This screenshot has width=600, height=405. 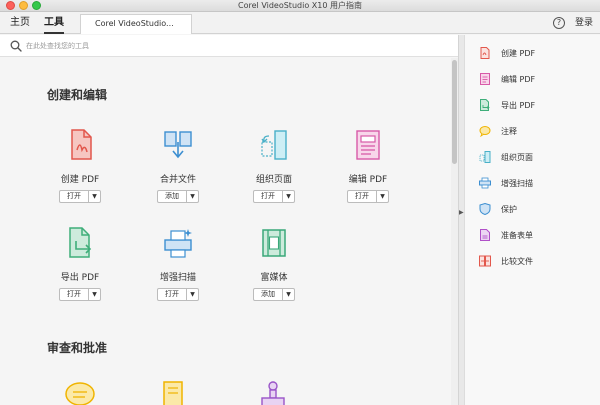 I want to click on tool-search-bar, so click(x=229, y=46).